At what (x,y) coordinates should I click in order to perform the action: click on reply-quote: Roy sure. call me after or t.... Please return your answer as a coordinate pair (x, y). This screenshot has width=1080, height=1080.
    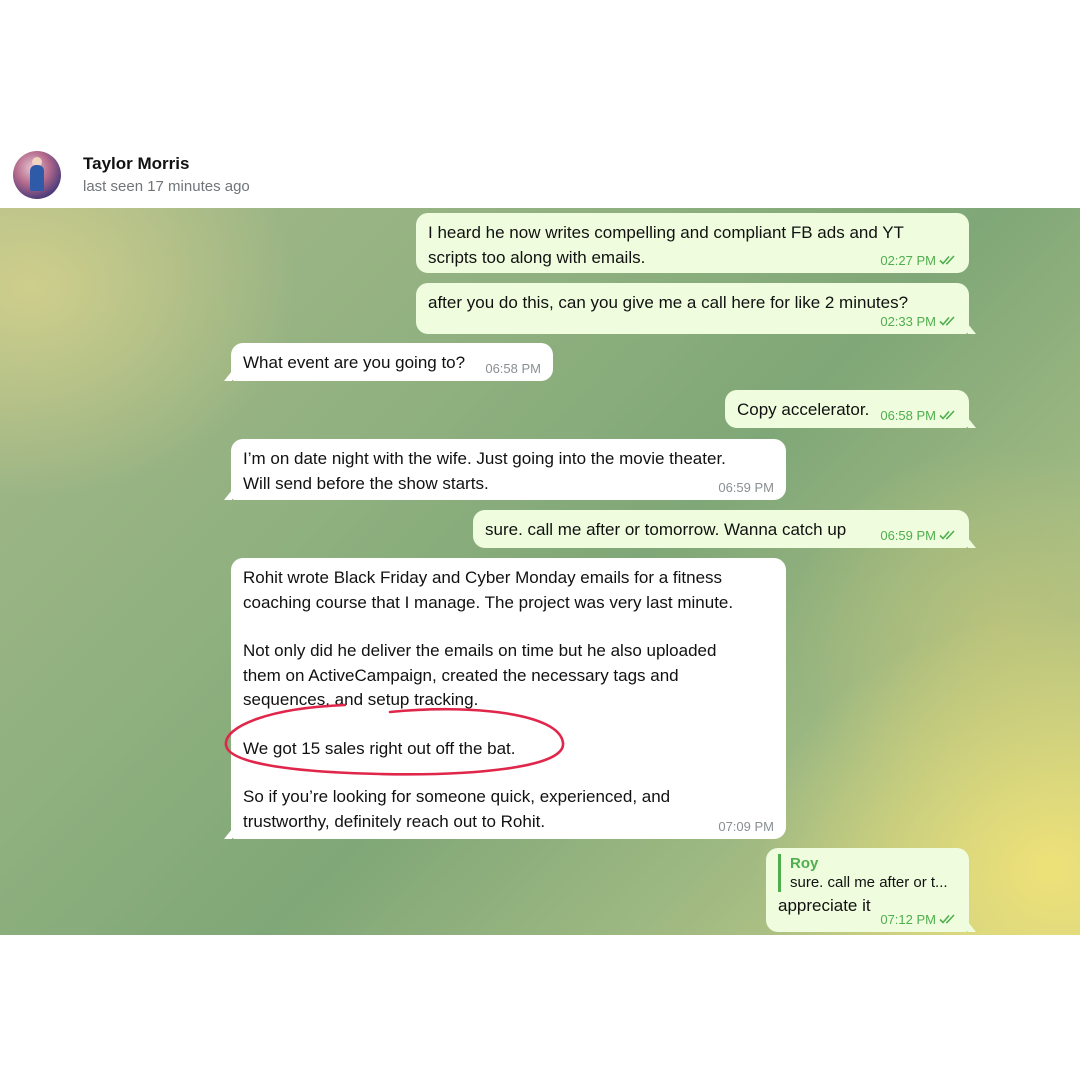
    Looking at the image, I should click on (867, 873).